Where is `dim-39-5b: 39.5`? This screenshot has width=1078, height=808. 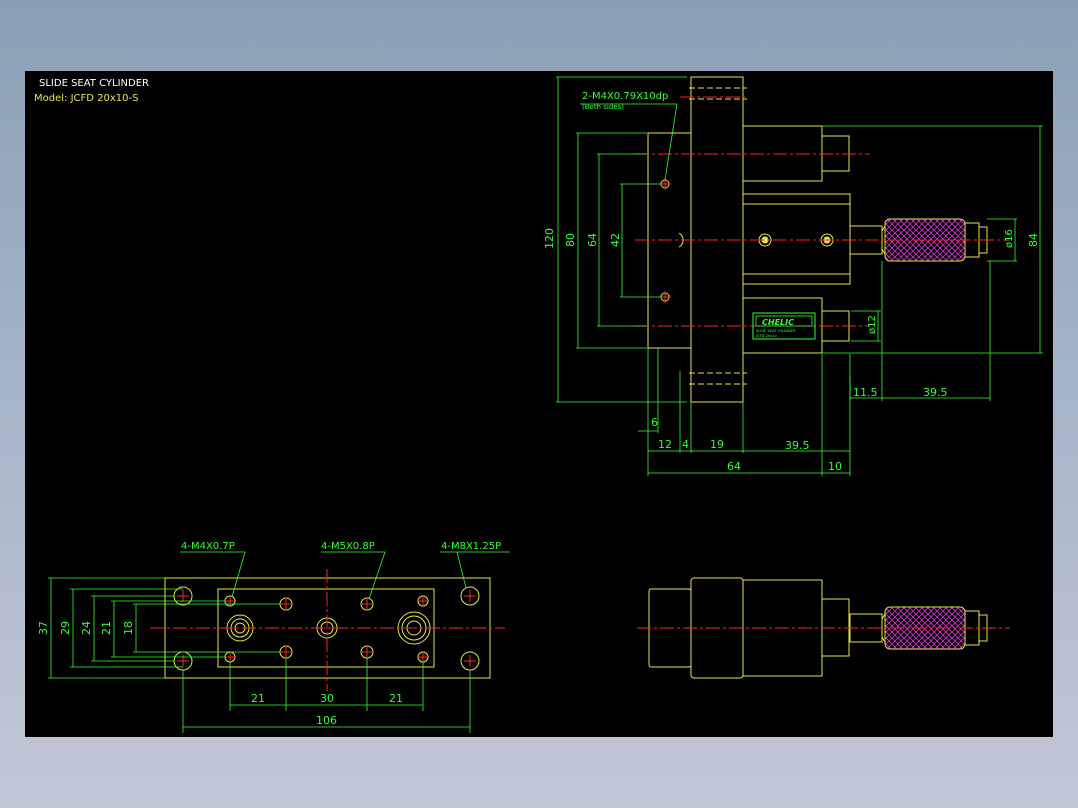 dim-39-5b: 39.5 is located at coordinates (935, 392).